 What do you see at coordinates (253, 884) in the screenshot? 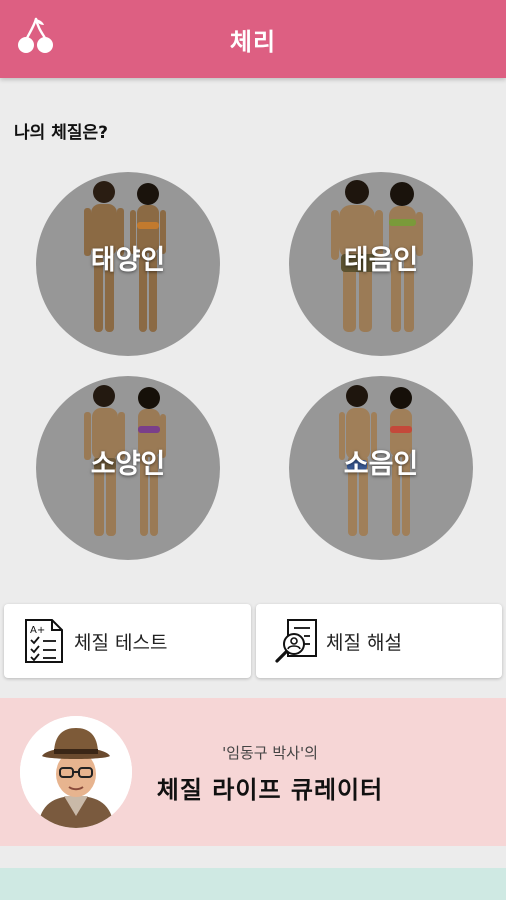
I see `bottom-strip` at bounding box center [253, 884].